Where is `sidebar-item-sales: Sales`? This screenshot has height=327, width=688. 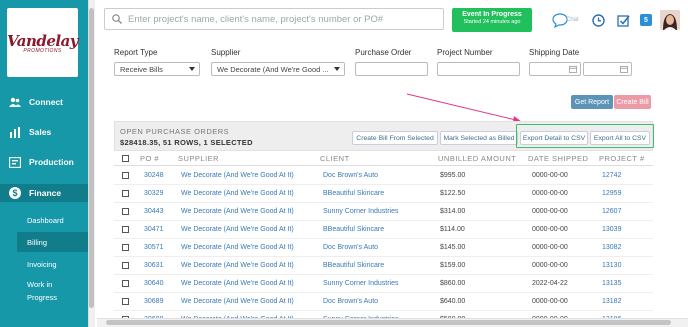 sidebar-item-sales: Sales is located at coordinates (44, 132).